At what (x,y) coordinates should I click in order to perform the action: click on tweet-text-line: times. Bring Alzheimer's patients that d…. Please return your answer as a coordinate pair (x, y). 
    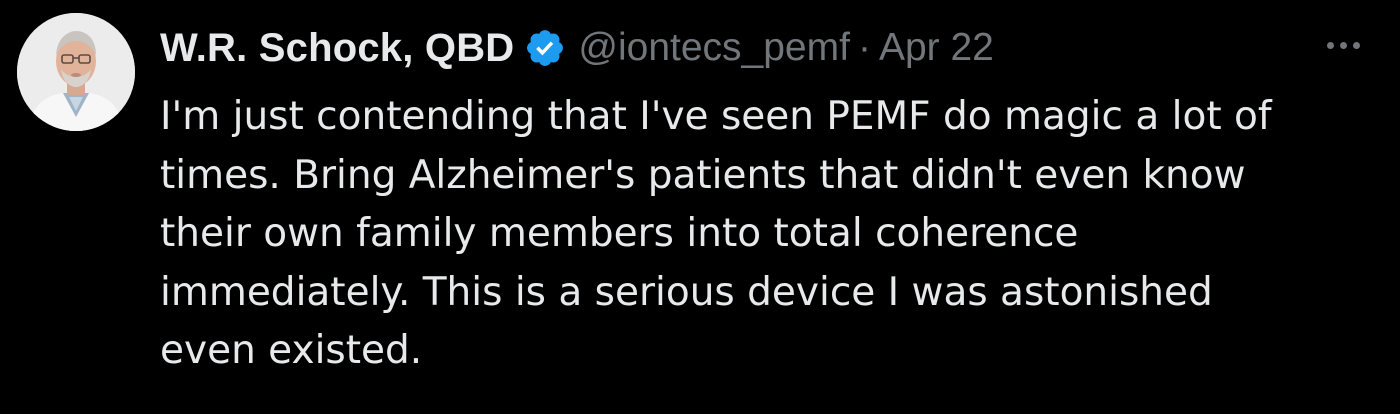
    Looking at the image, I should click on (703, 175).